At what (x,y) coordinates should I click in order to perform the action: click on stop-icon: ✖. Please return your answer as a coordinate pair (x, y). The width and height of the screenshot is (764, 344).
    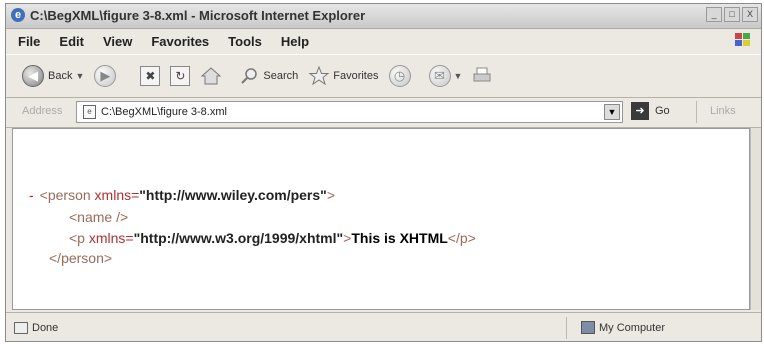
    Looking at the image, I should click on (150, 76).